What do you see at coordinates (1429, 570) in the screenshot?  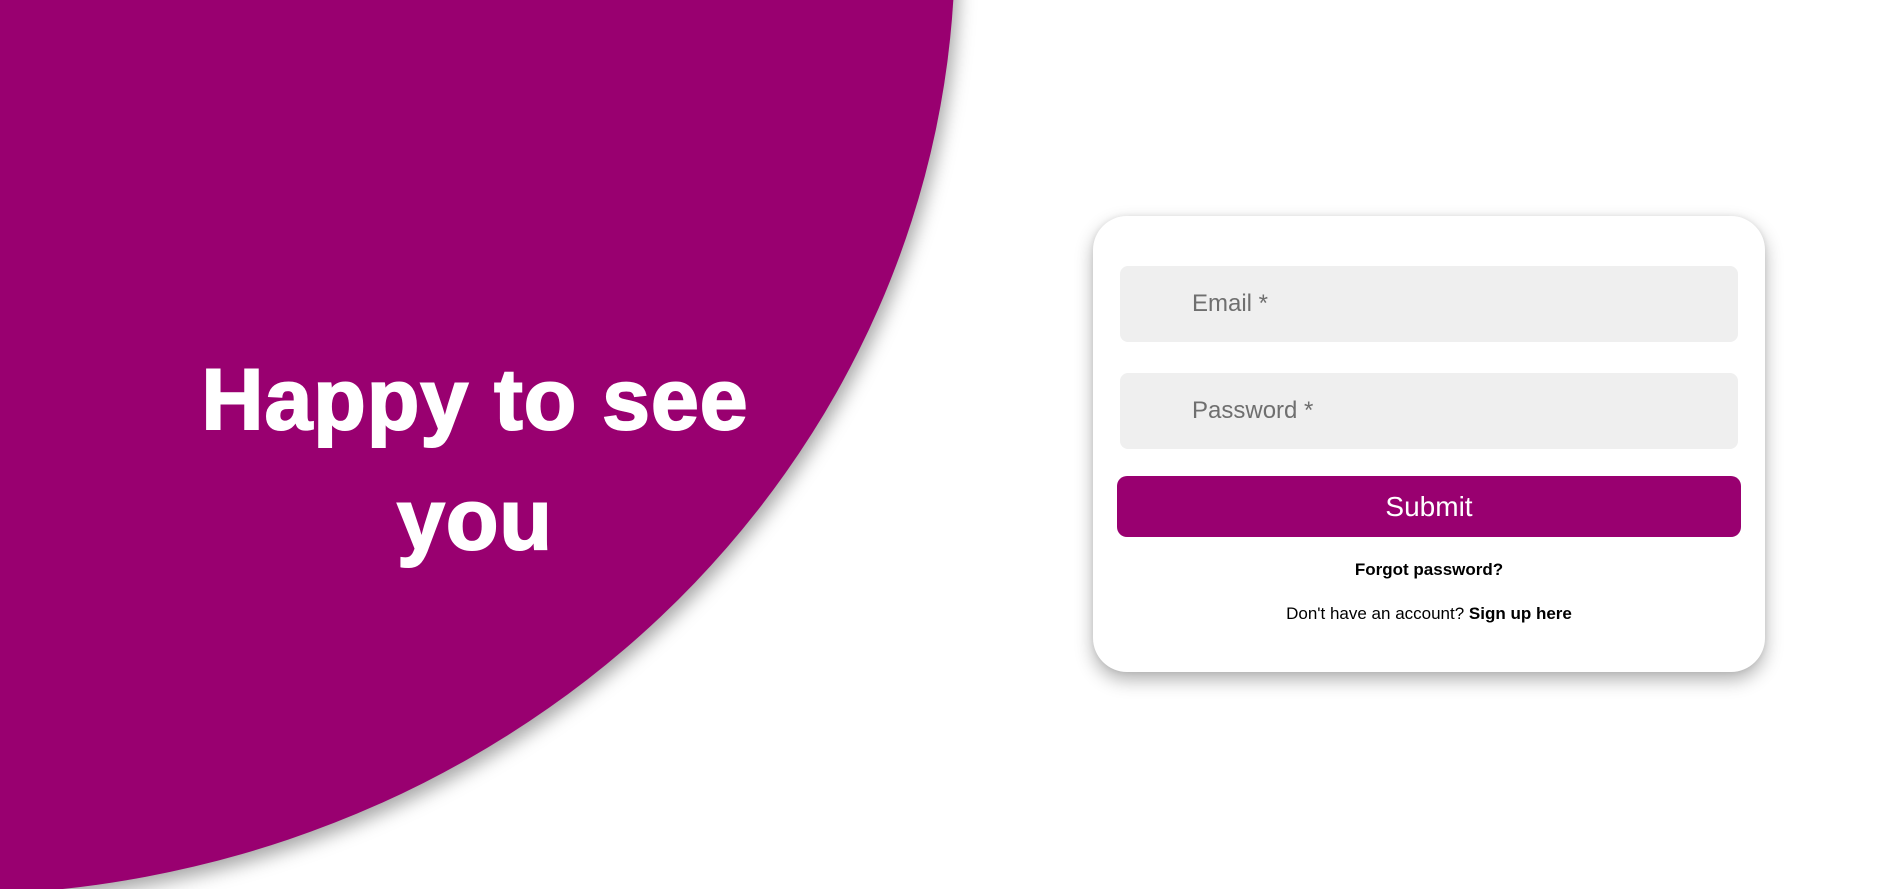 I see `forgot-password-link: Forgot password?` at bounding box center [1429, 570].